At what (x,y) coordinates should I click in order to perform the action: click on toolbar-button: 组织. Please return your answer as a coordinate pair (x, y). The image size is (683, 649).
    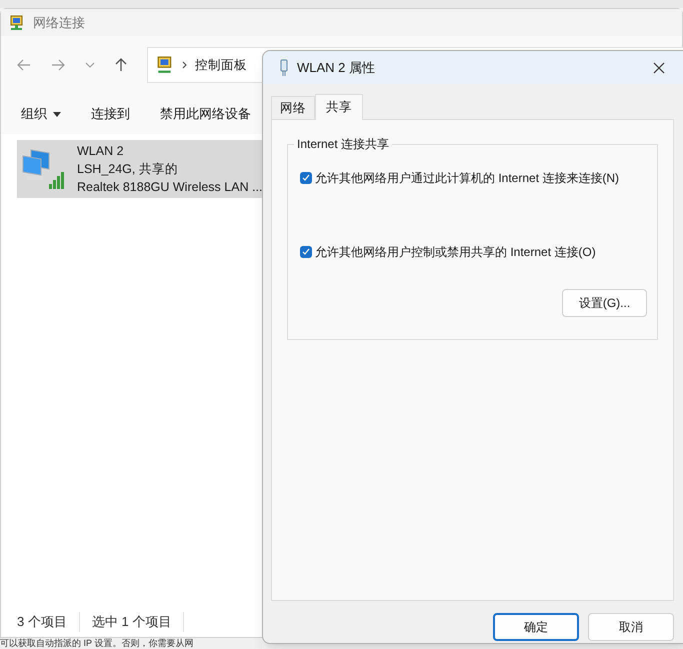
    Looking at the image, I should click on (41, 114).